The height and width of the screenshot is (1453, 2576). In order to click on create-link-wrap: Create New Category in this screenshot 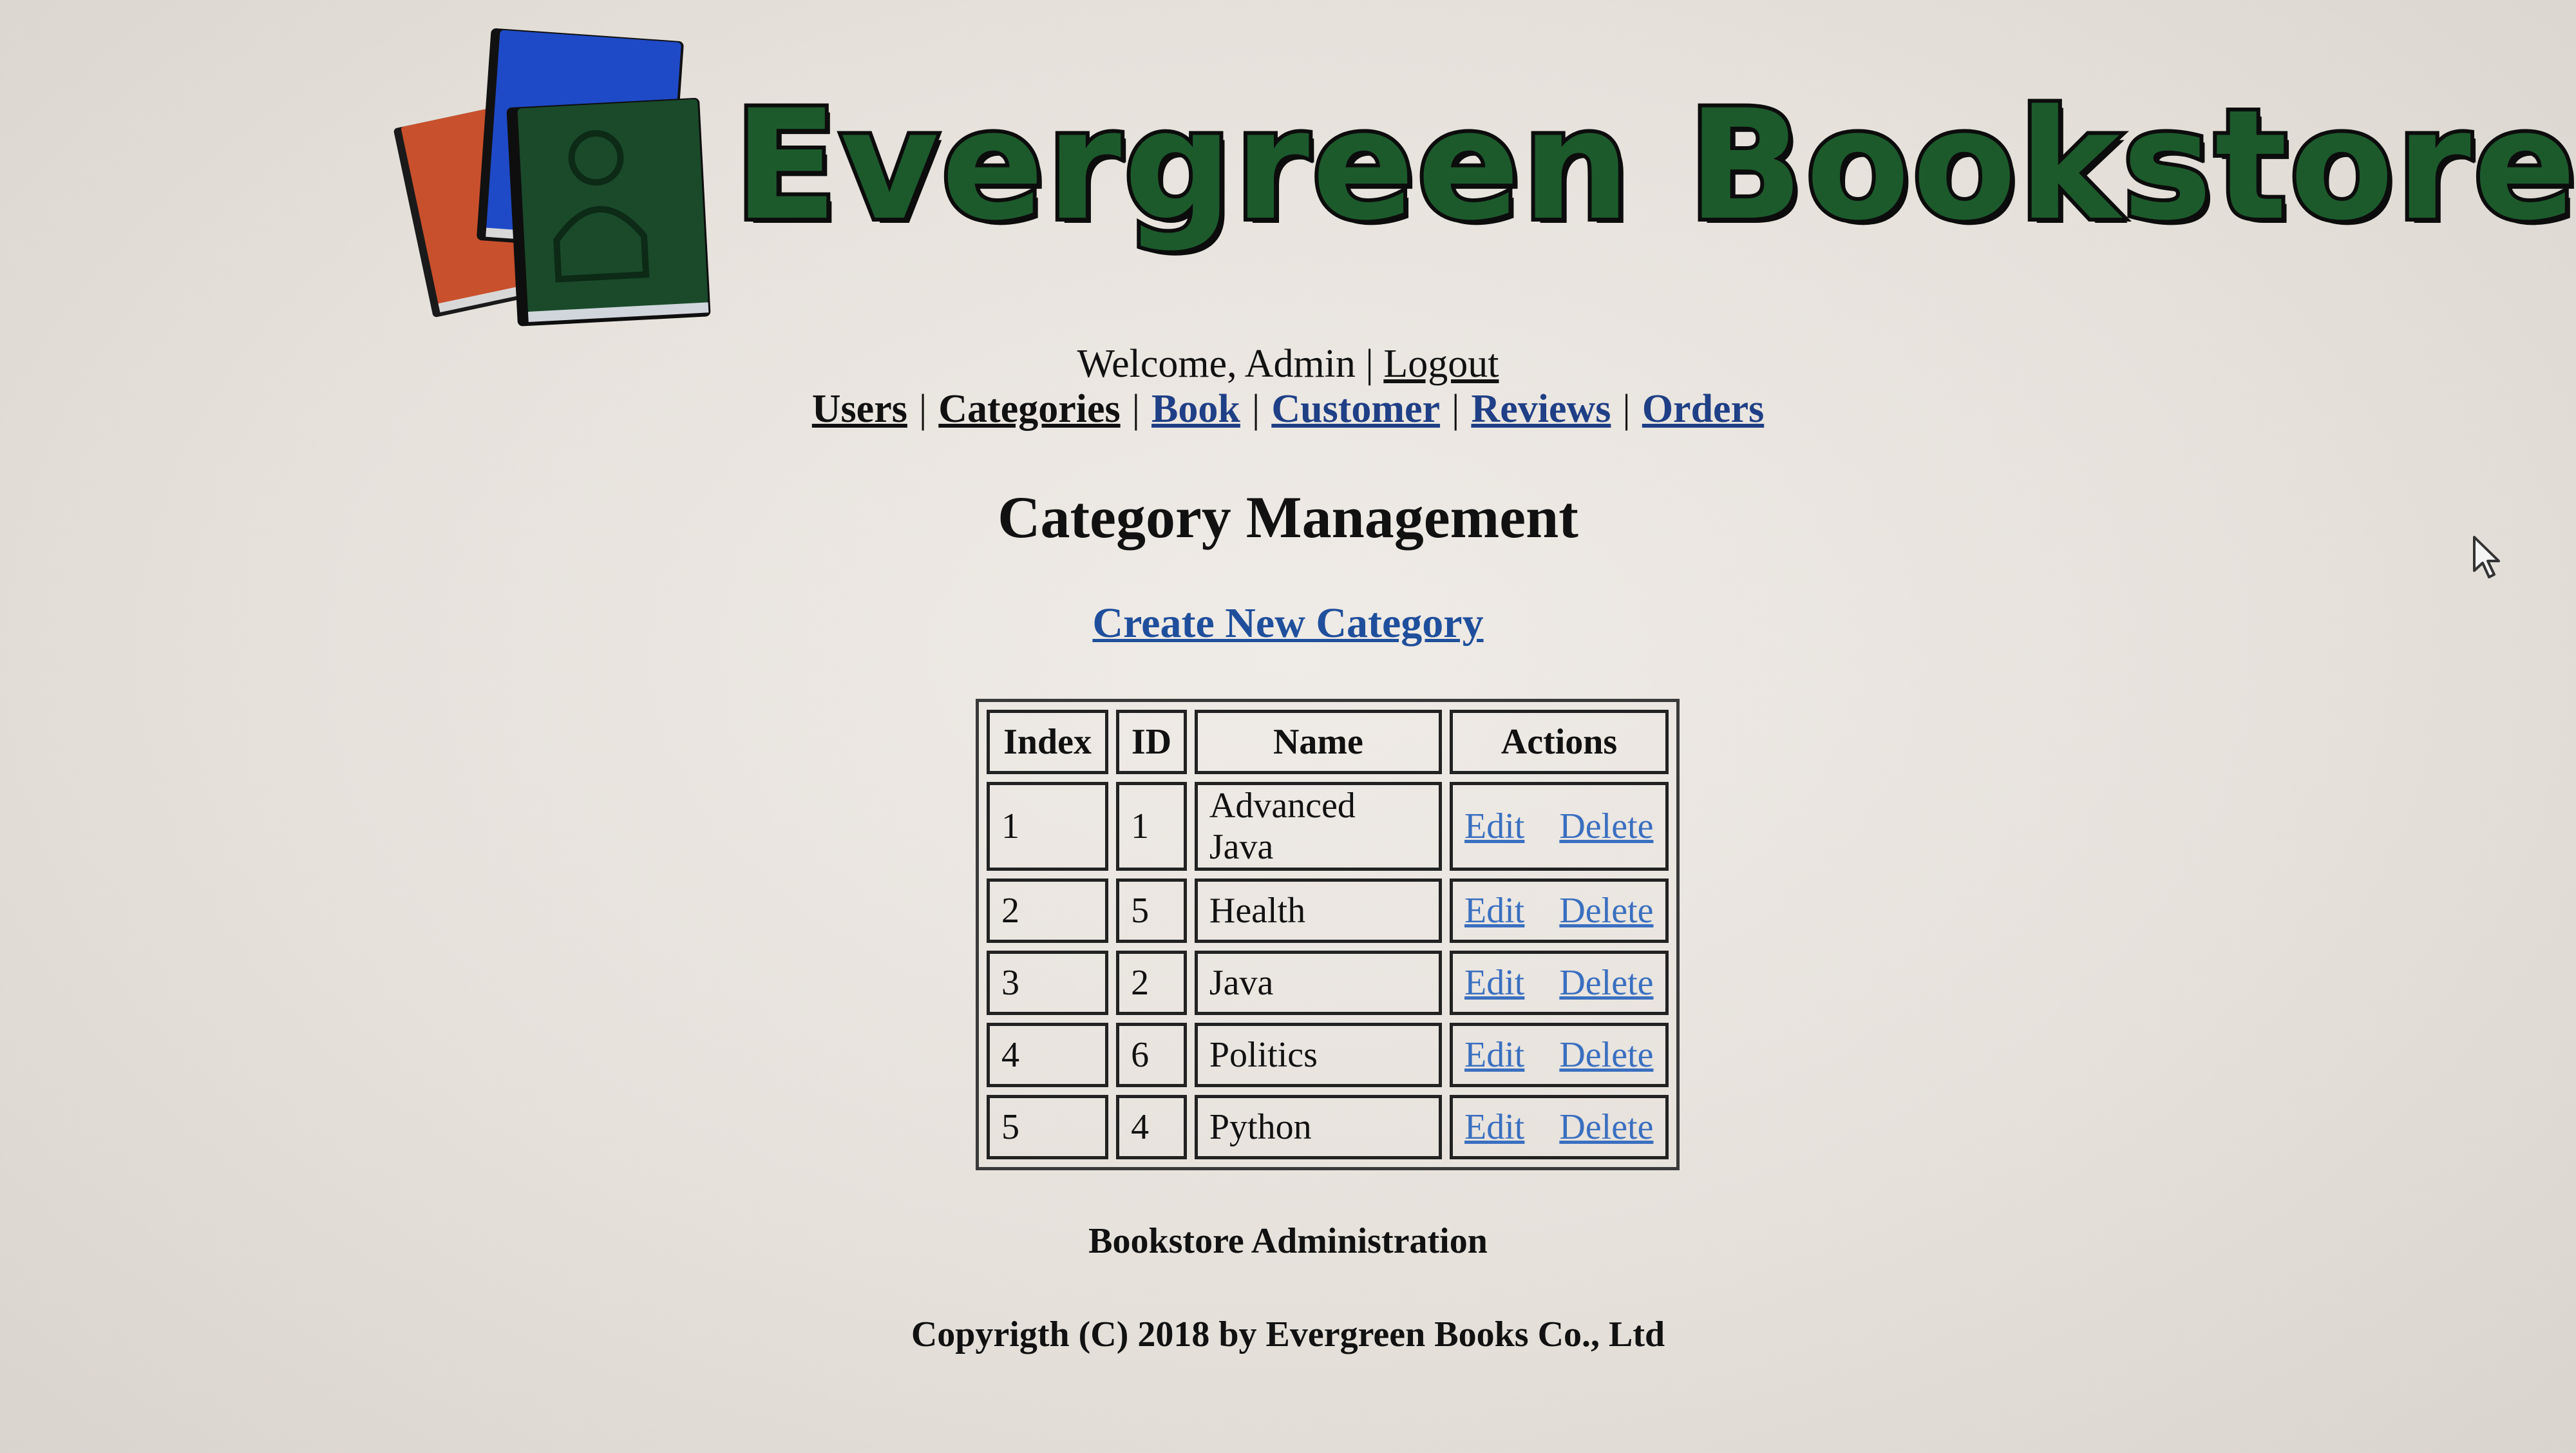, I will do `click(1288, 623)`.